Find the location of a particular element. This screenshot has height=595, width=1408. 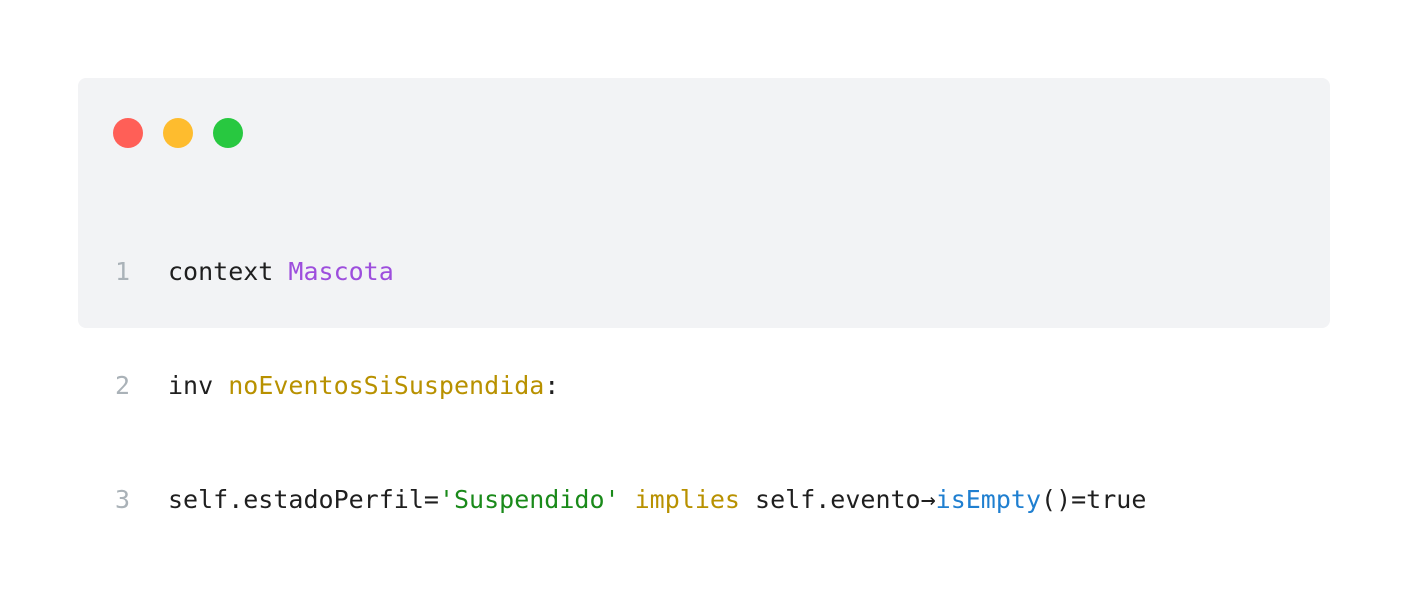

code-token-plain: inv is located at coordinates (198, 385).